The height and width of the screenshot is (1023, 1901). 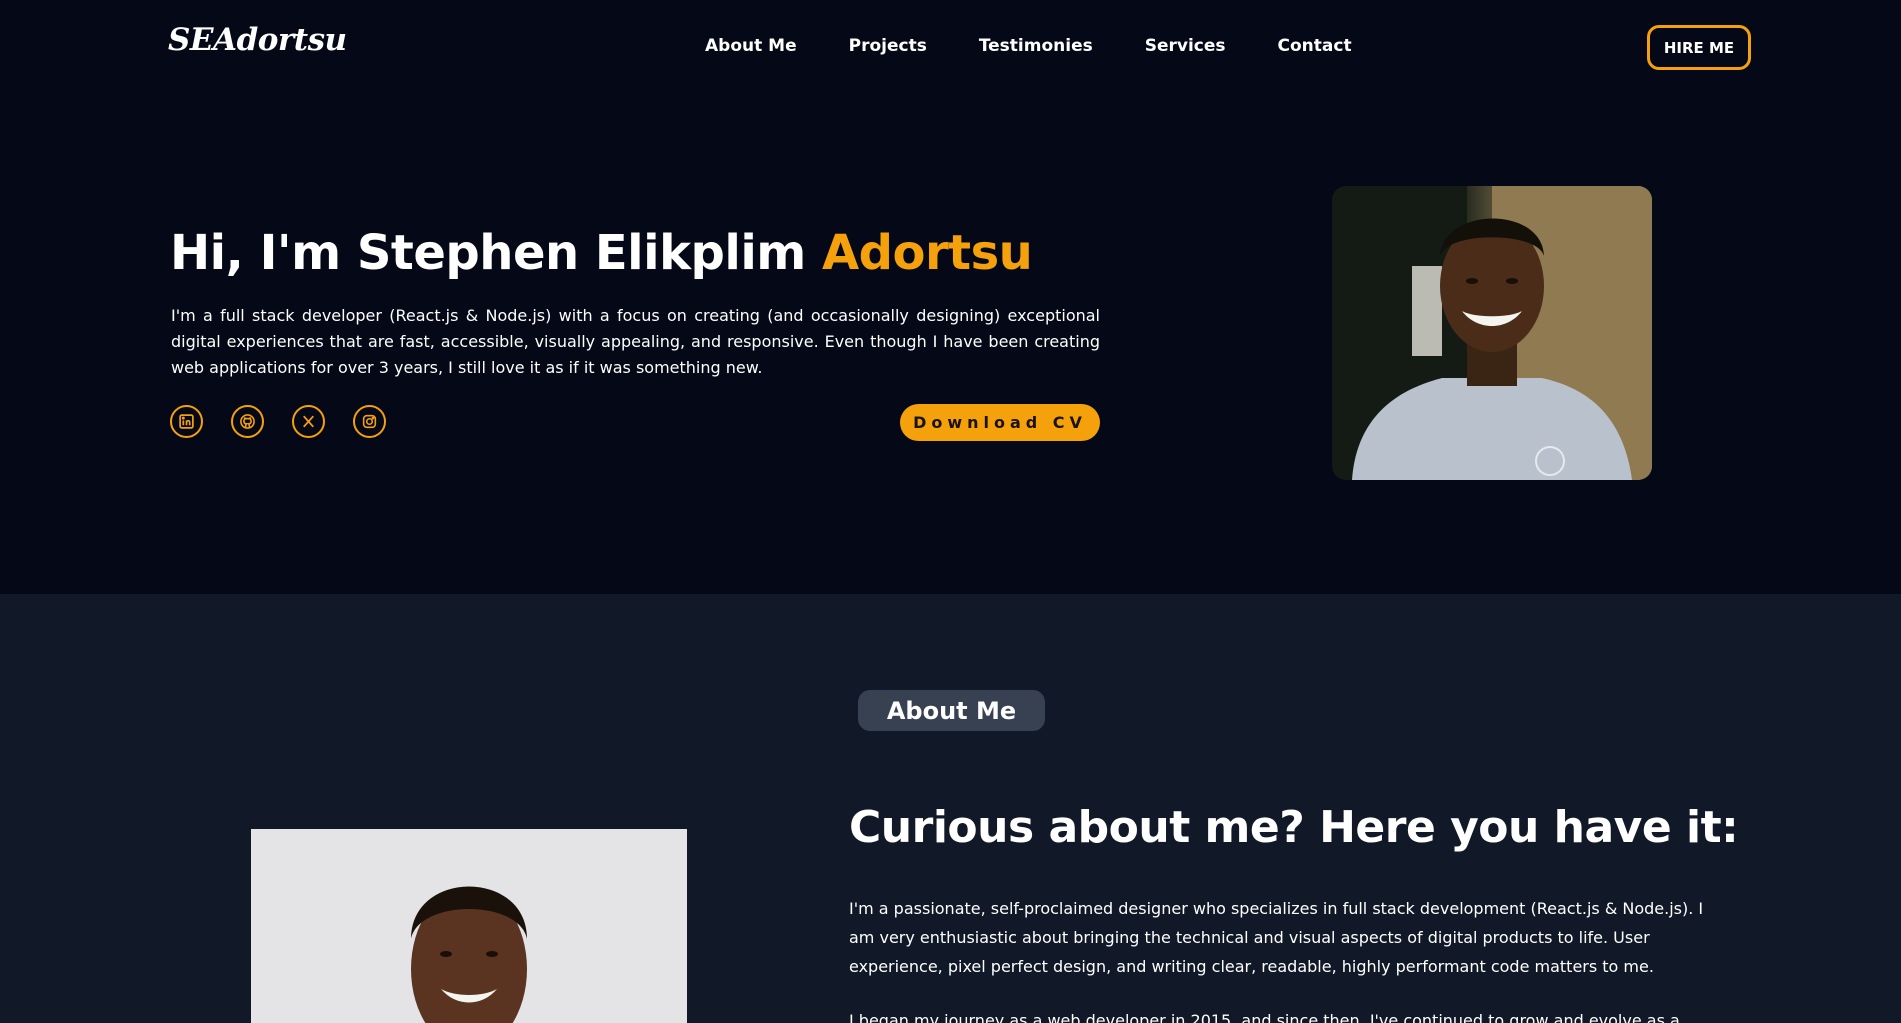 I want to click on hero-greeting: Hi, I'm Stephen Elikplim, so click(x=496, y=253).